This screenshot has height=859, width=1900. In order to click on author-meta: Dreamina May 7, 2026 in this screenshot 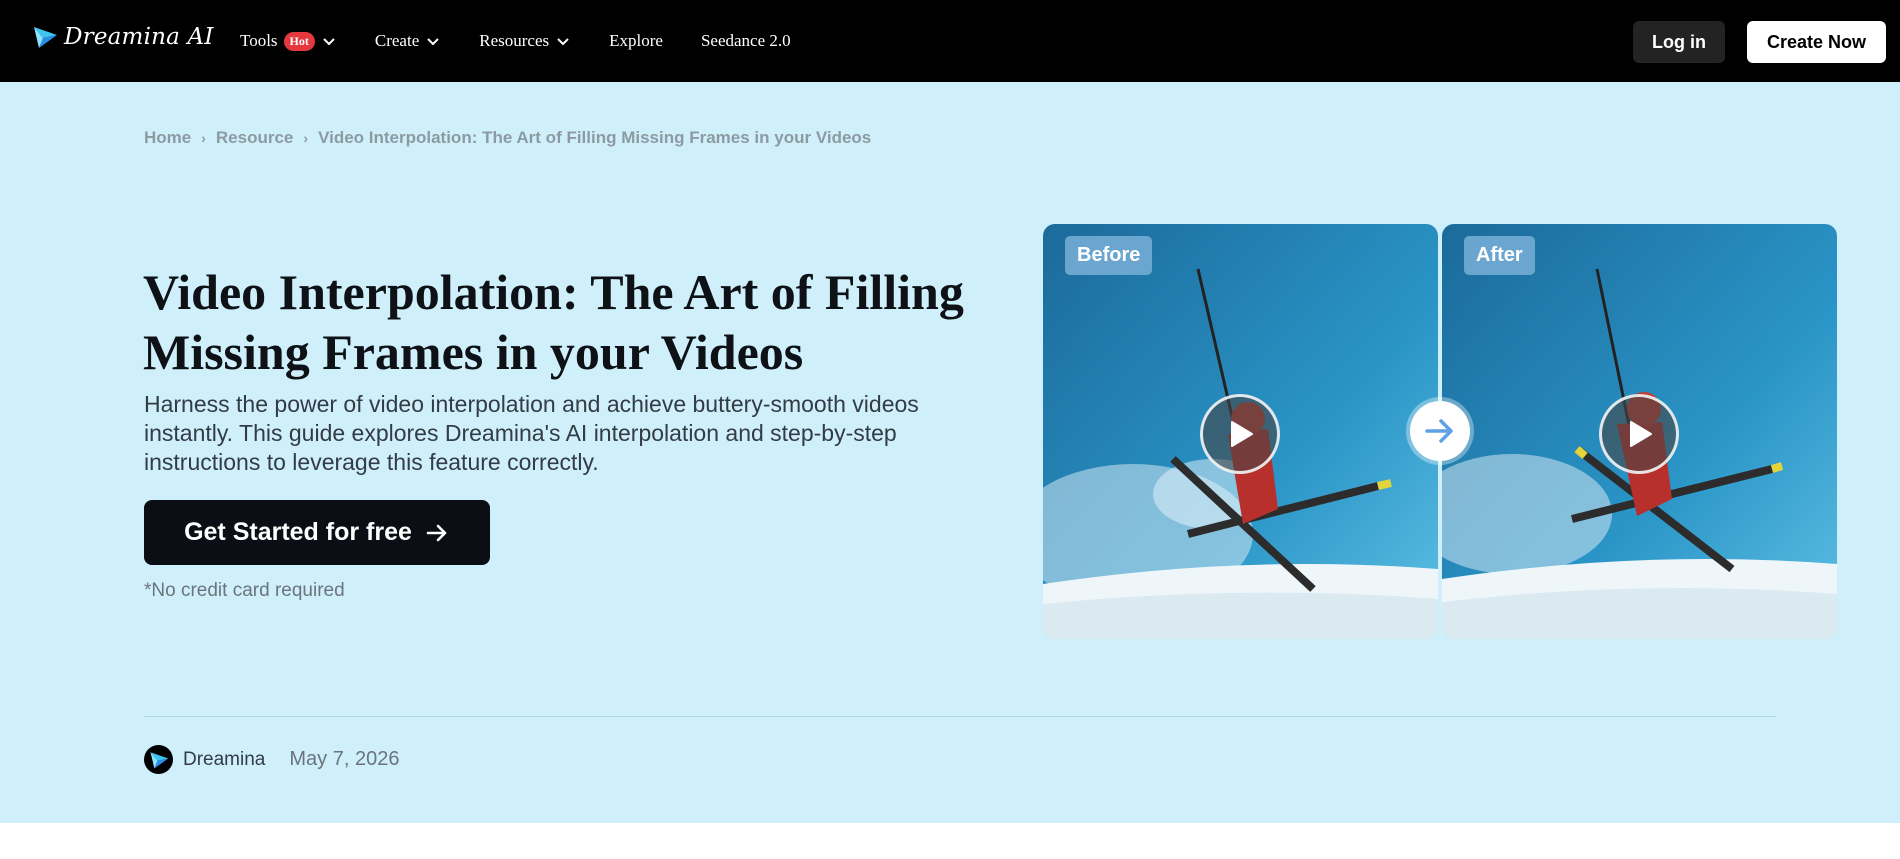, I will do `click(271, 759)`.